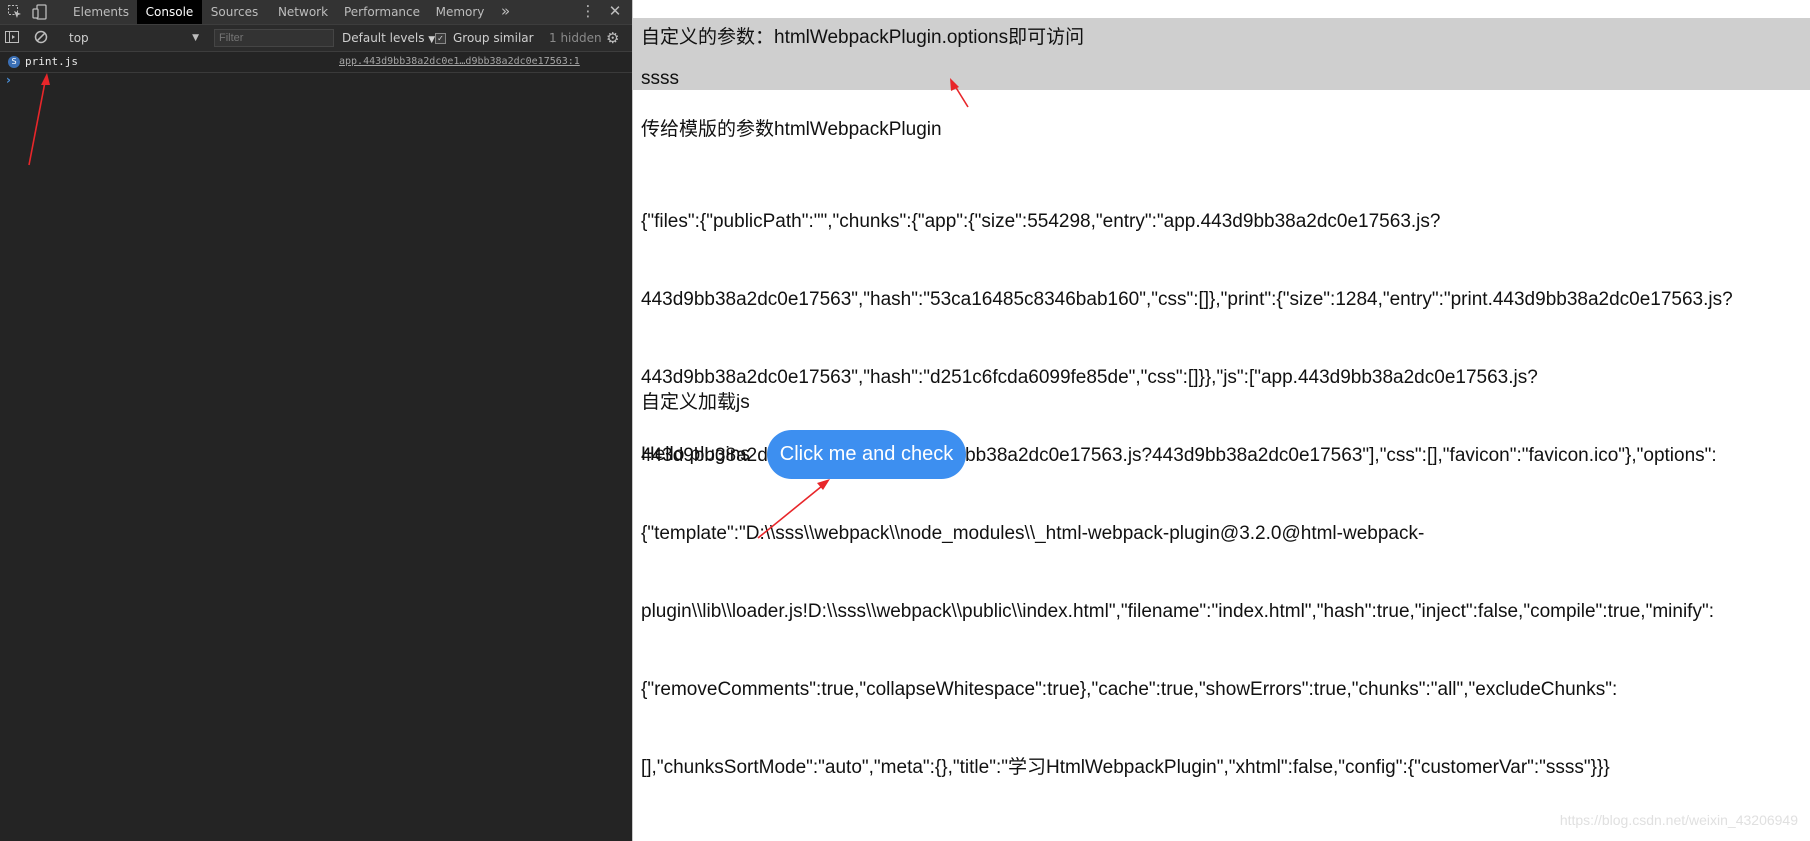  I want to click on watermark: https://blog.csdn.net/weixin_43206949, so click(1678, 820).